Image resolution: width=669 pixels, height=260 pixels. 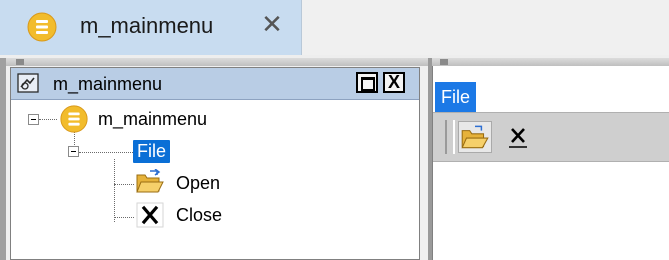 I want to click on tree-node-root: m_mainmenu, so click(x=152, y=119).